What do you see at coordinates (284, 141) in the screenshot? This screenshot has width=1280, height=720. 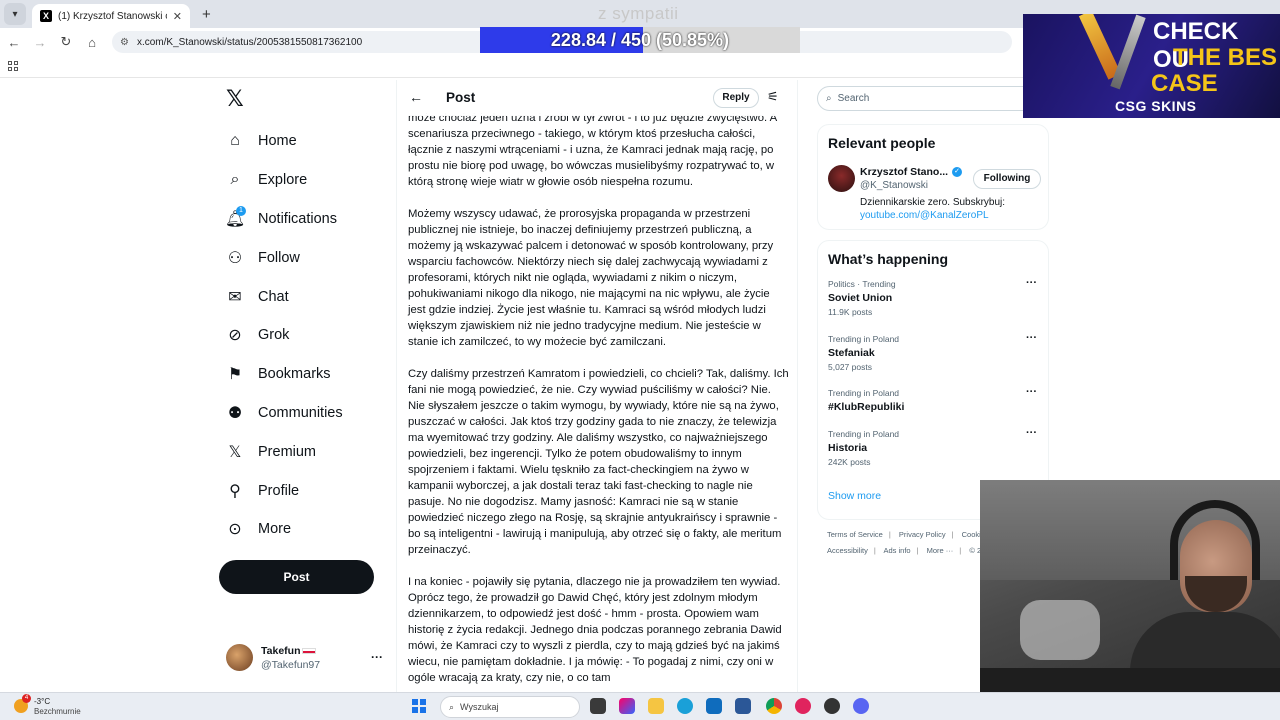 I see `sidebar-item-home: ⌂ Home` at bounding box center [284, 141].